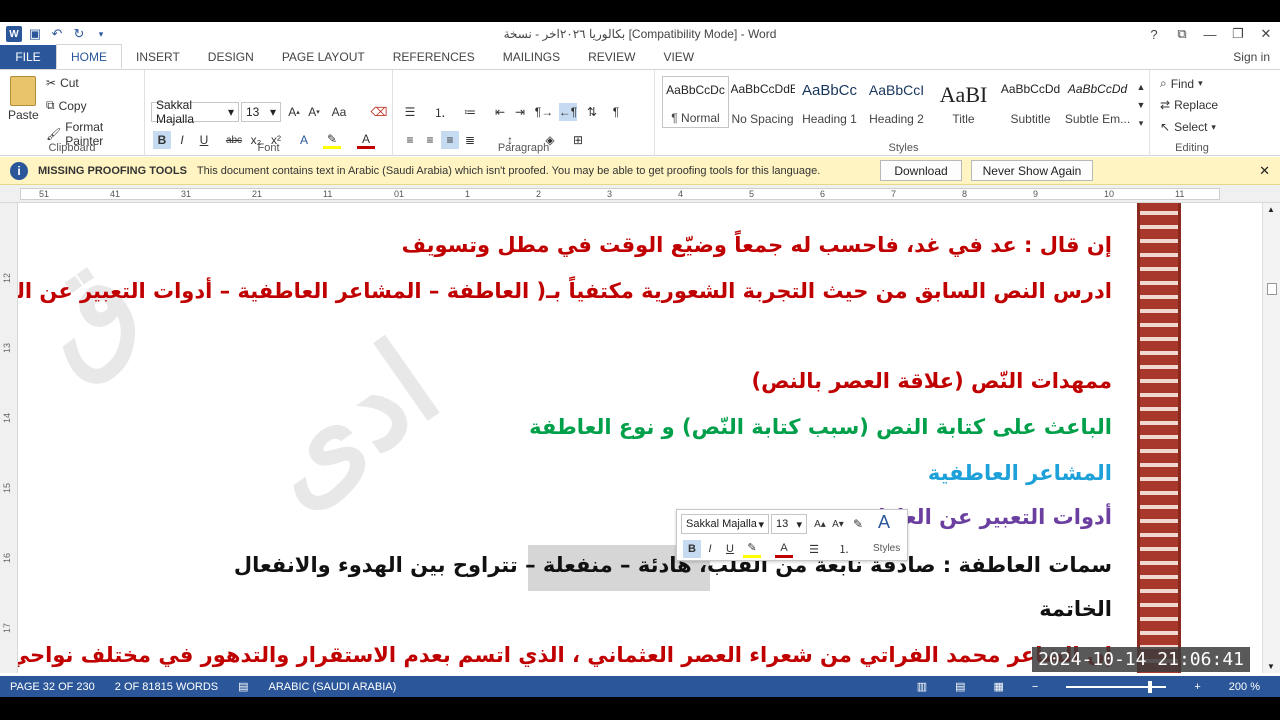 This screenshot has width=1280, height=720. What do you see at coordinates (1244, 687) in the screenshot?
I see `zoom-level: 200 %` at bounding box center [1244, 687].